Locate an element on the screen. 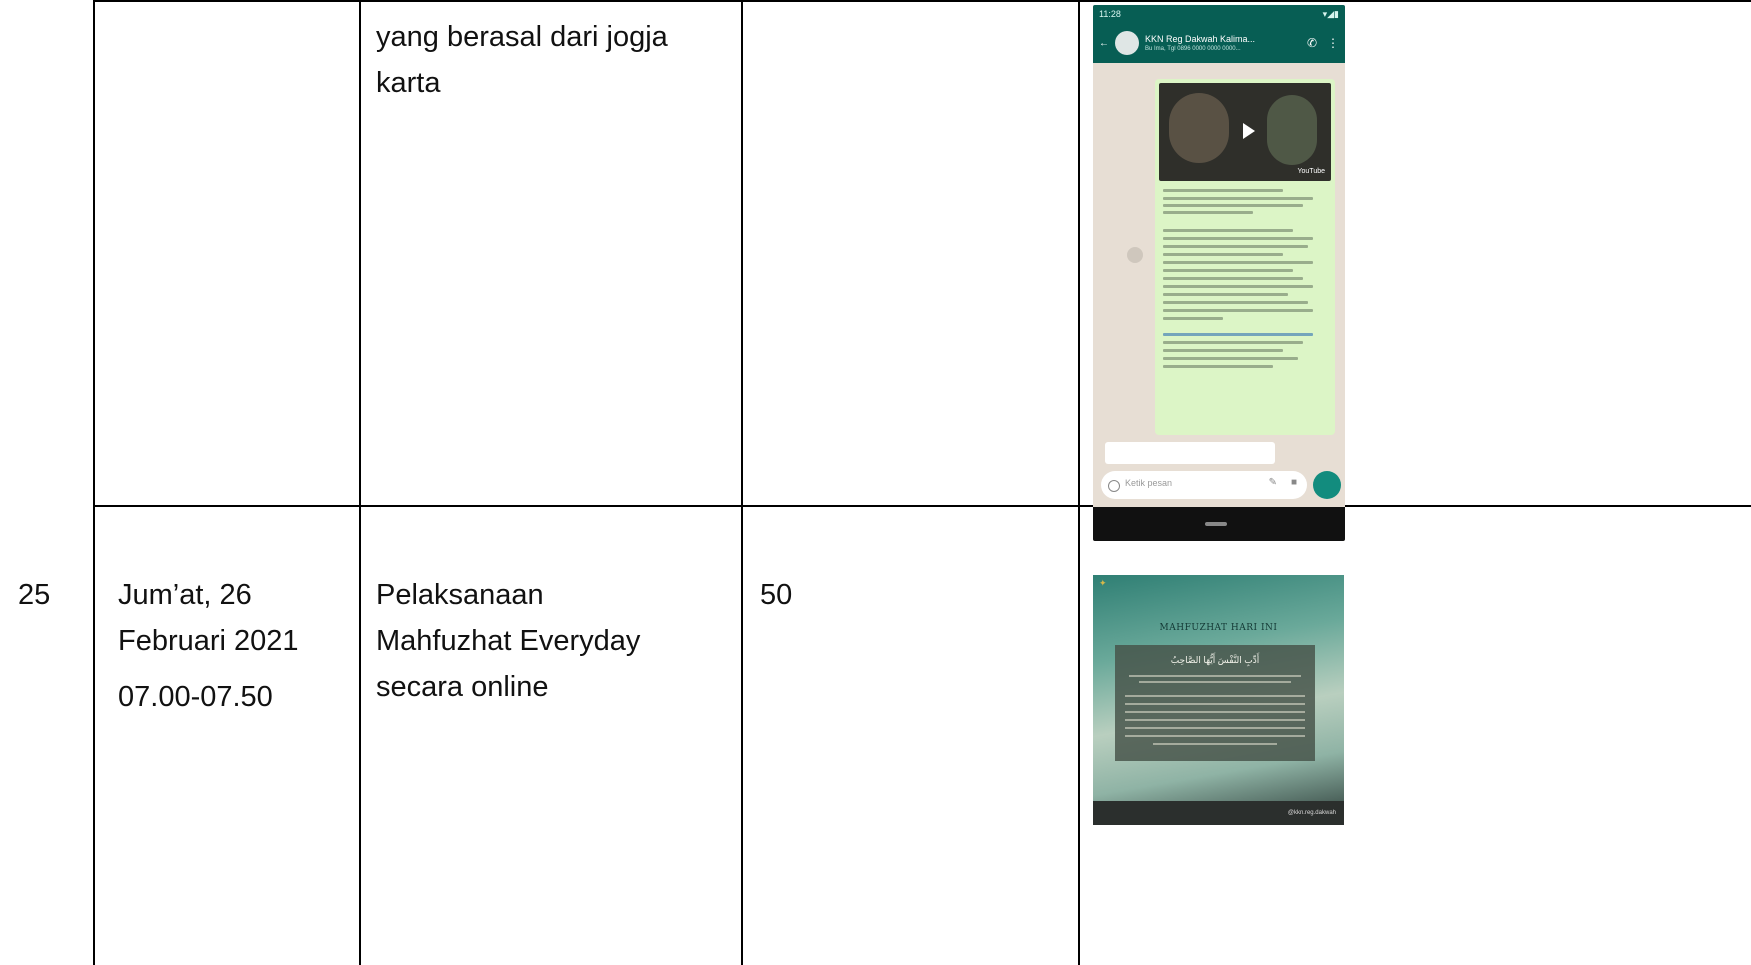  activity-line: Mahfuzhat Everyday is located at coordinates (508, 641).